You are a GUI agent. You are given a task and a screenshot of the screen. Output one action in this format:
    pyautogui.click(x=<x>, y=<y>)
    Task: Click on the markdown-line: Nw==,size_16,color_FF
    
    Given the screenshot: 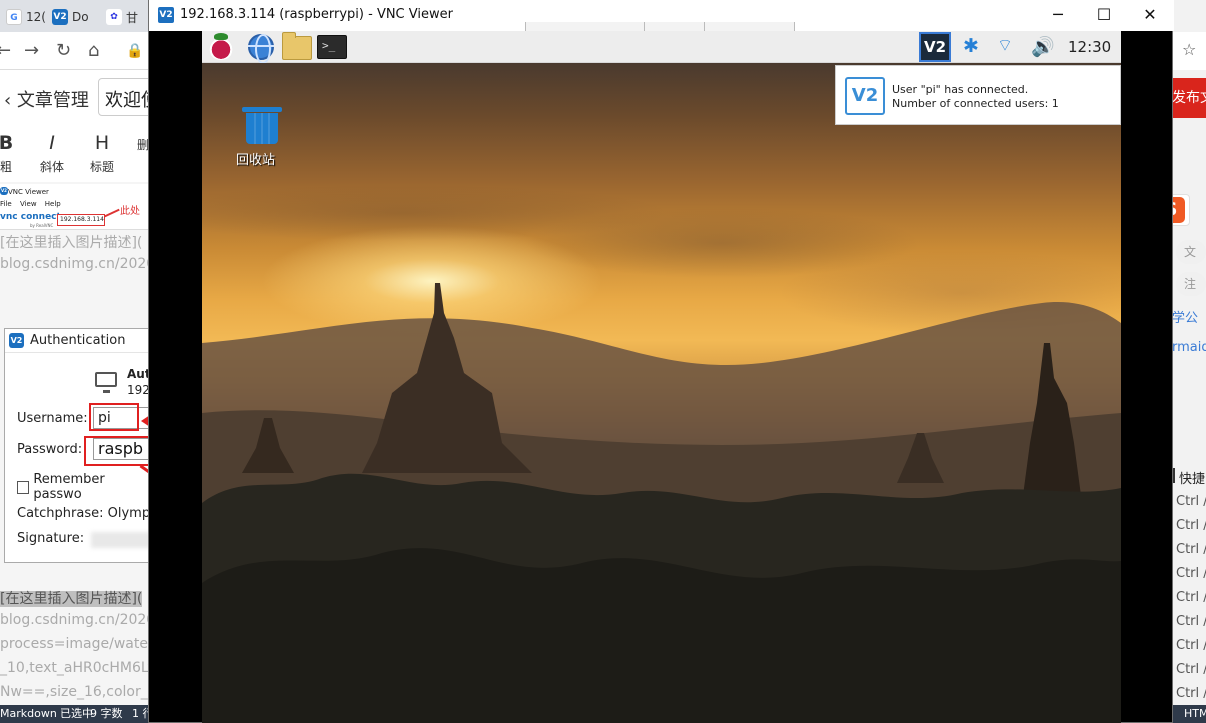 What is the action you would take?
    pyautogui.click(x=75, y=692)
    